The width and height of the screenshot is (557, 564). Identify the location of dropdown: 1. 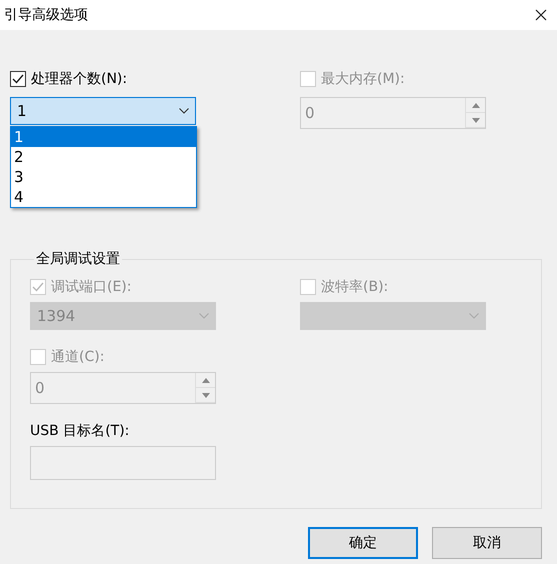
(103, 111).